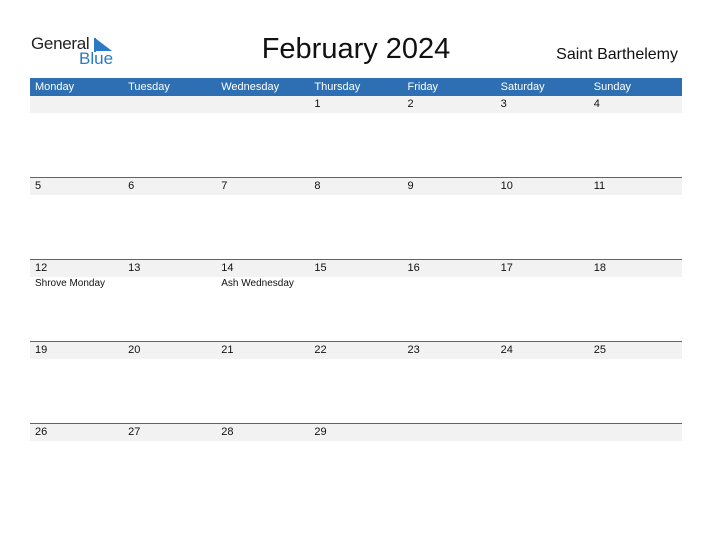  I want to click on weekday-monday: Monday, so click(55, 87).